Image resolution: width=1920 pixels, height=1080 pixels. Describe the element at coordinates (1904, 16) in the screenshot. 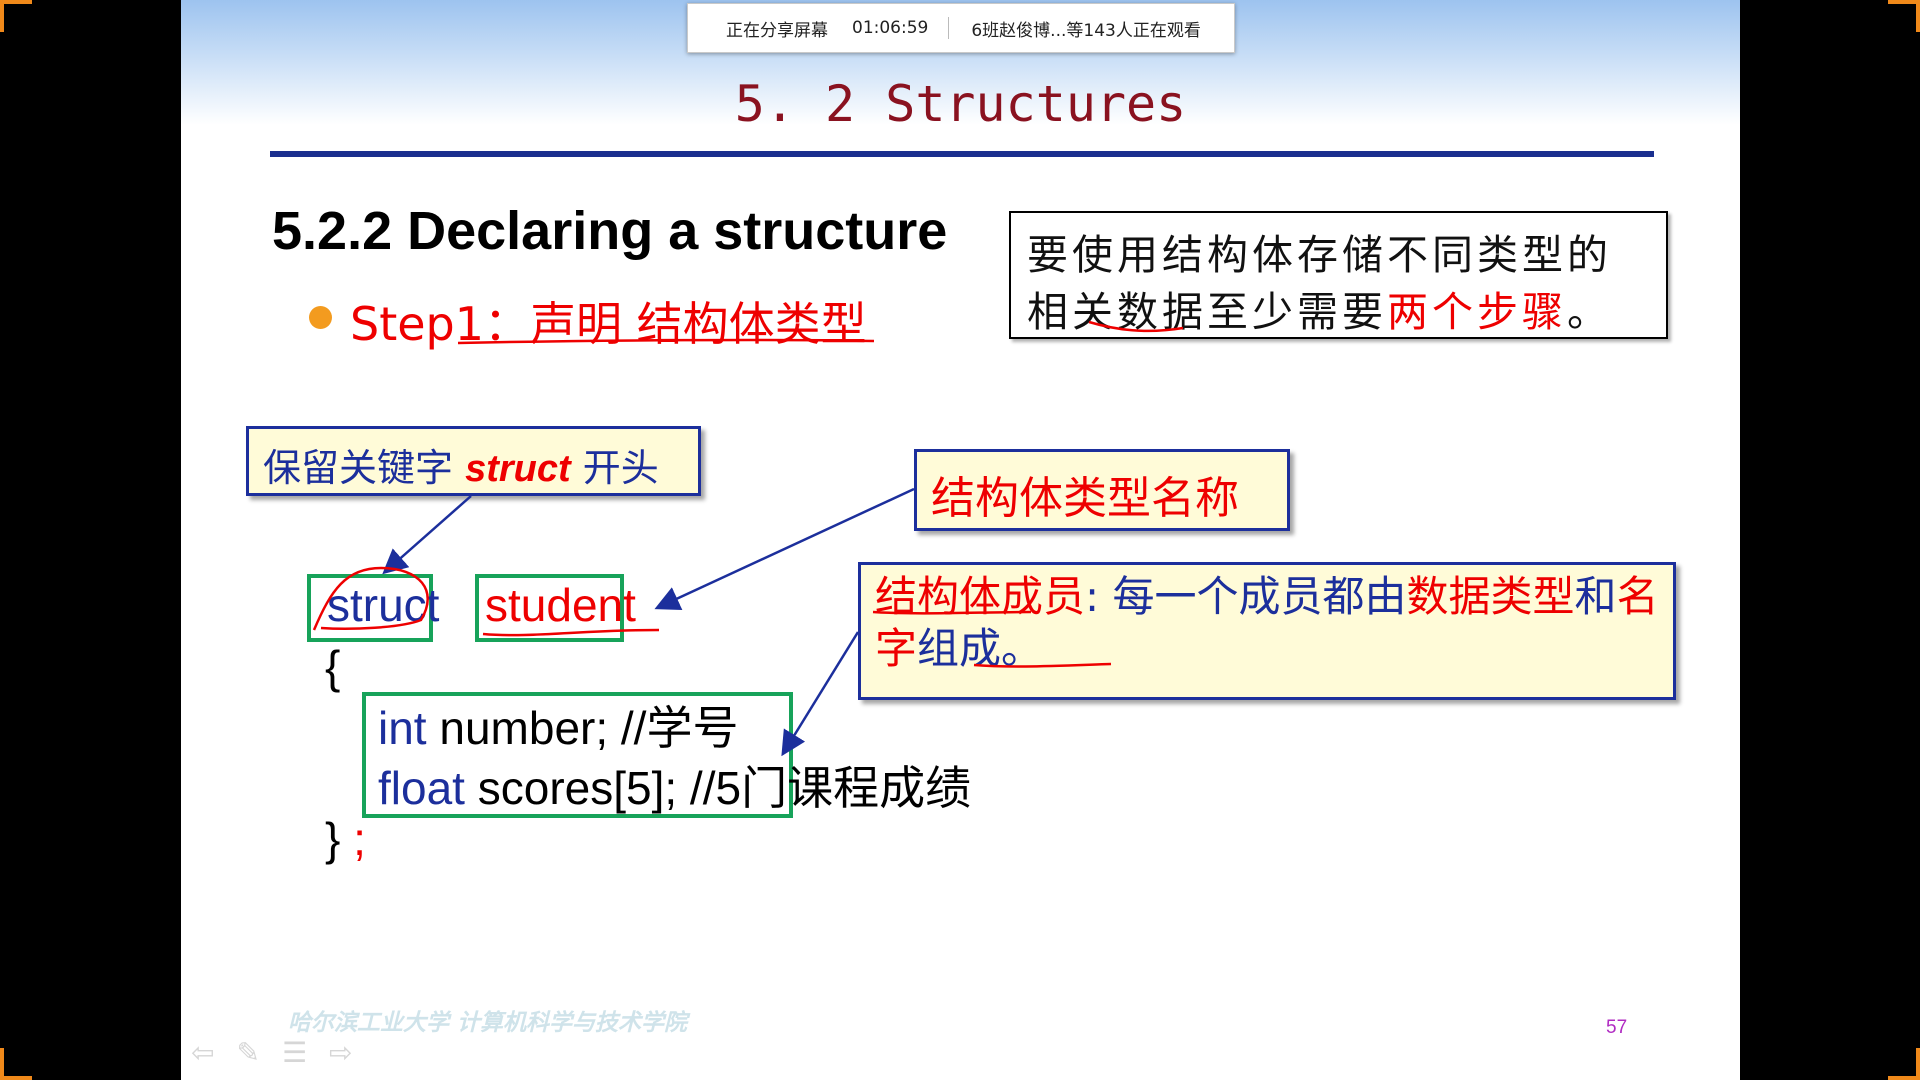

I see `corner-marker-top-right` at that location.